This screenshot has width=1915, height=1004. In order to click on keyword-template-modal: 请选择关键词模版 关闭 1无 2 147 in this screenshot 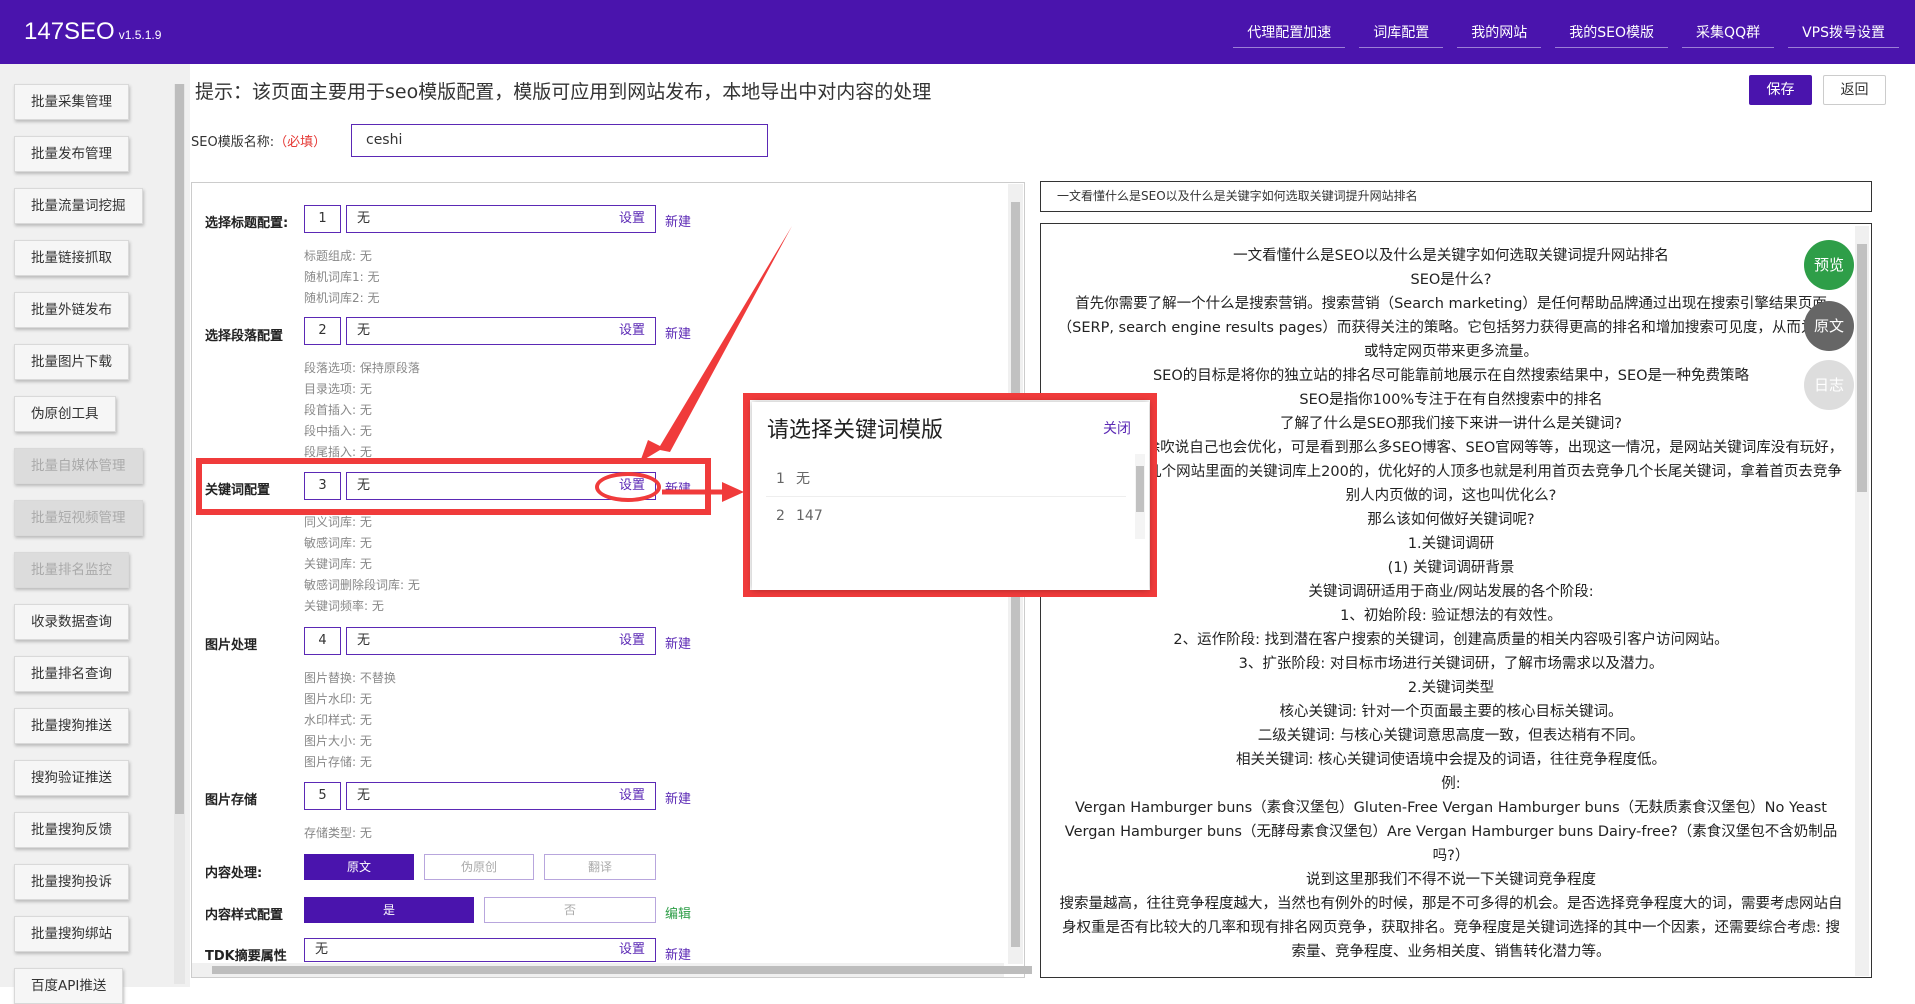, I will do `click(950, 496)`.